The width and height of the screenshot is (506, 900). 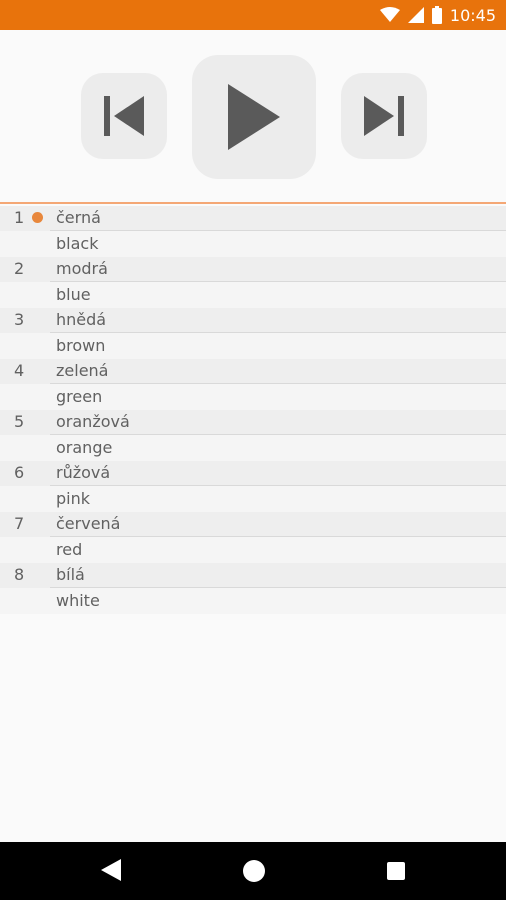 I want to click on item-word: černá, so click(x=78, y=217).